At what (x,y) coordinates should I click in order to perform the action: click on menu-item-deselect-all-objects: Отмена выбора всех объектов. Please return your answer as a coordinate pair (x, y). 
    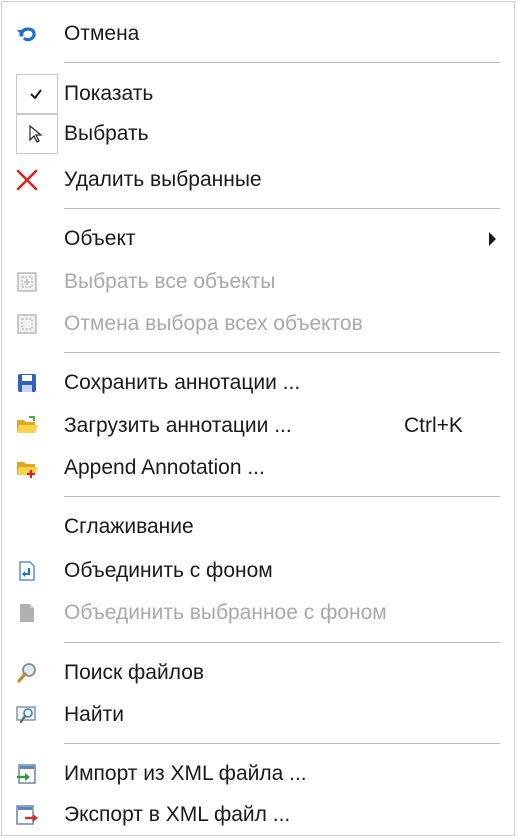
    Looking at the image, I should click on (258, 324).